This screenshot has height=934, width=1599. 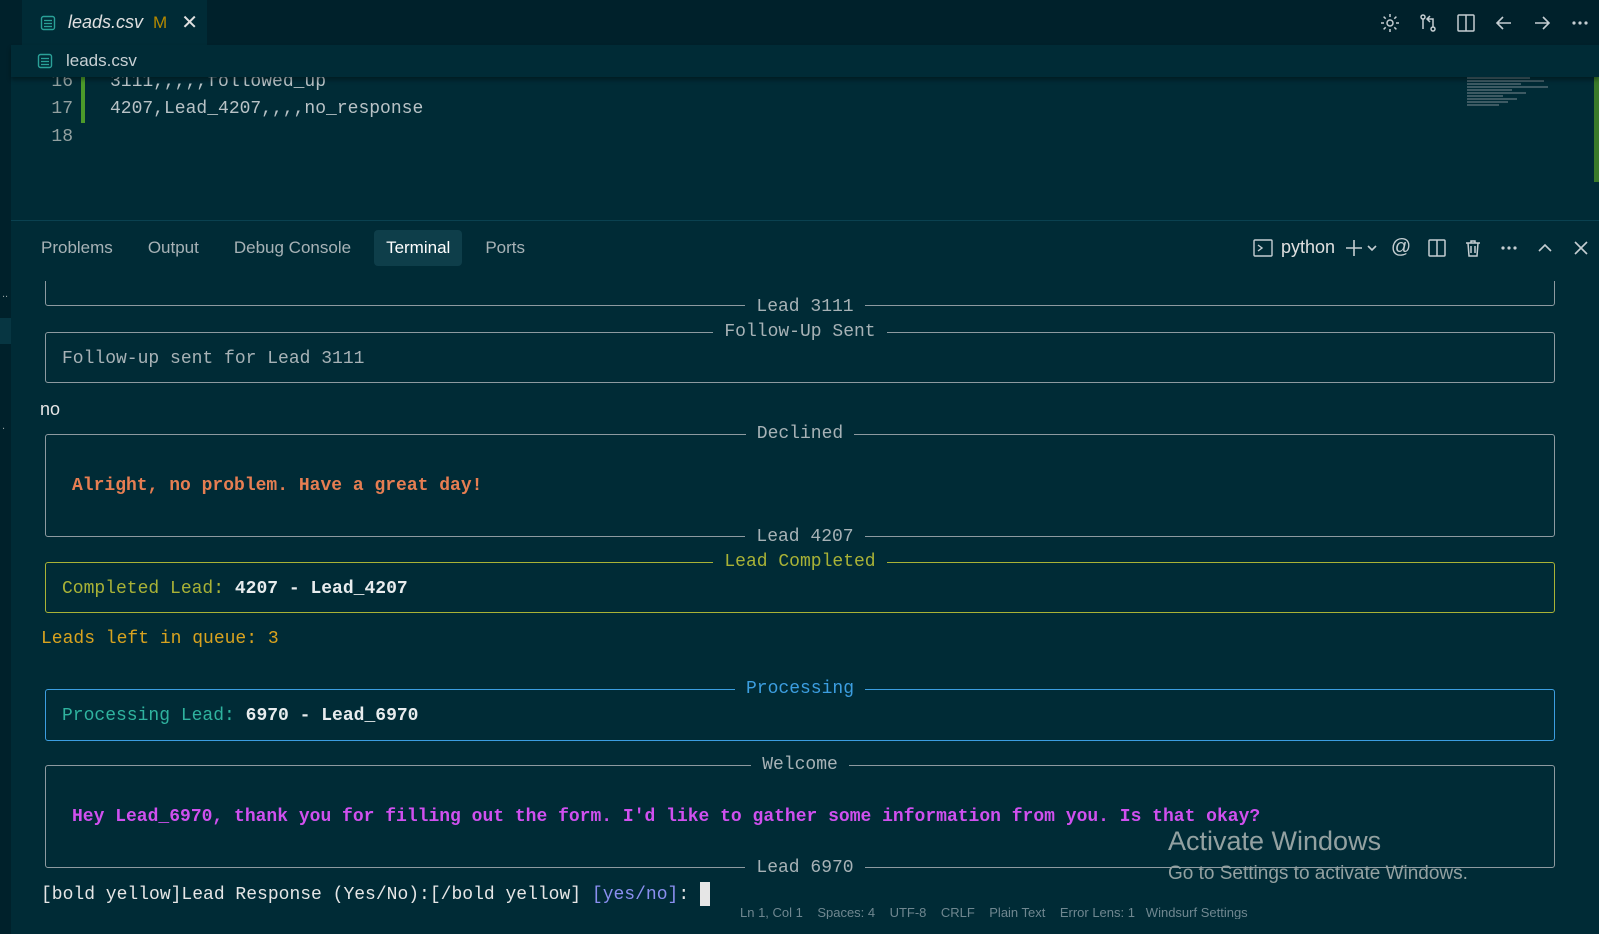 What do you see at coordinates (805, 22) in the screenshot?
I see `editor-tab-bar: leads.csv M ✕` at bounding box center [805, 22].